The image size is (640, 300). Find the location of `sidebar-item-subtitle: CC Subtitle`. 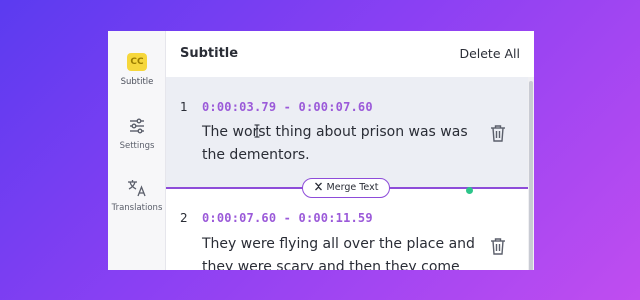

sidebar-item-subtitle: CC Subtitle is located at coordinates (137, 70).